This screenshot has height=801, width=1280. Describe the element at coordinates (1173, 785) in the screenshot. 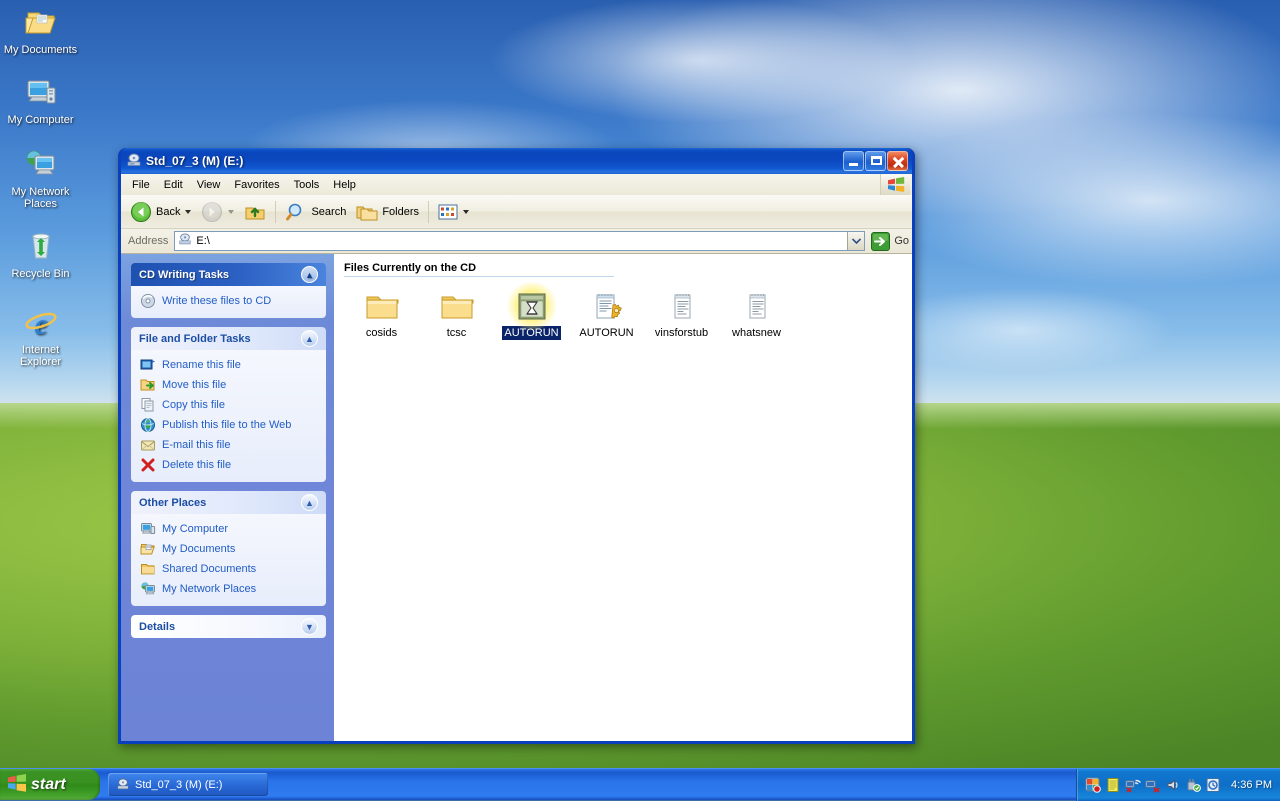

I see `volume-icon` at that location.